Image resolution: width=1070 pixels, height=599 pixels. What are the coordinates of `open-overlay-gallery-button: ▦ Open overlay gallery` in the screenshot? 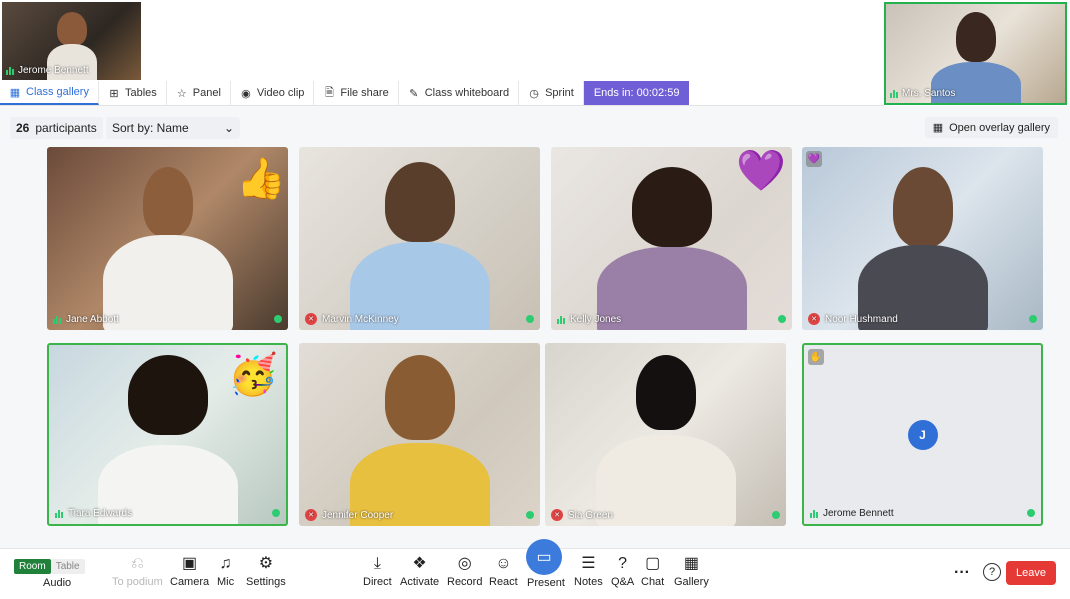 It's located at (991, 127).